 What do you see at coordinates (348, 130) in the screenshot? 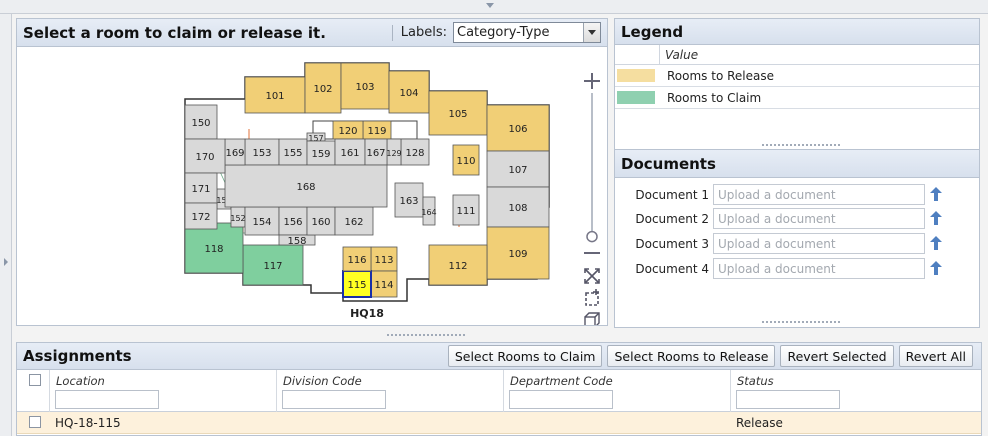
I see `room-120: 120` at bounding box center [348, 130].